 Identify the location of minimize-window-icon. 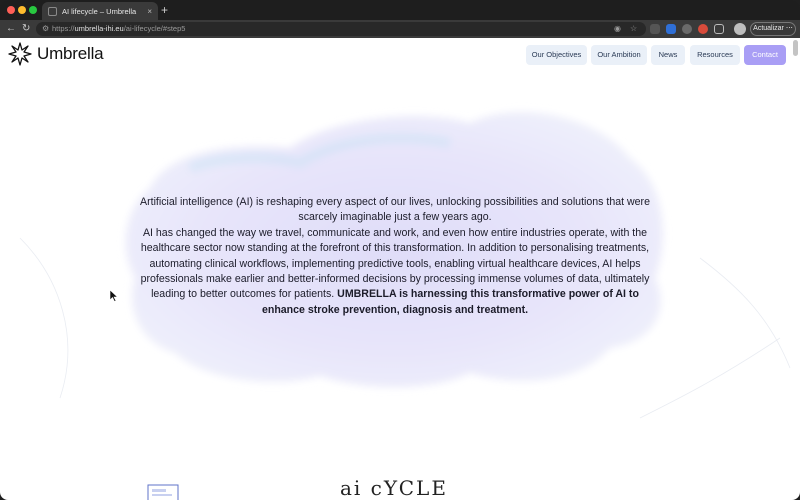
(22, 10).